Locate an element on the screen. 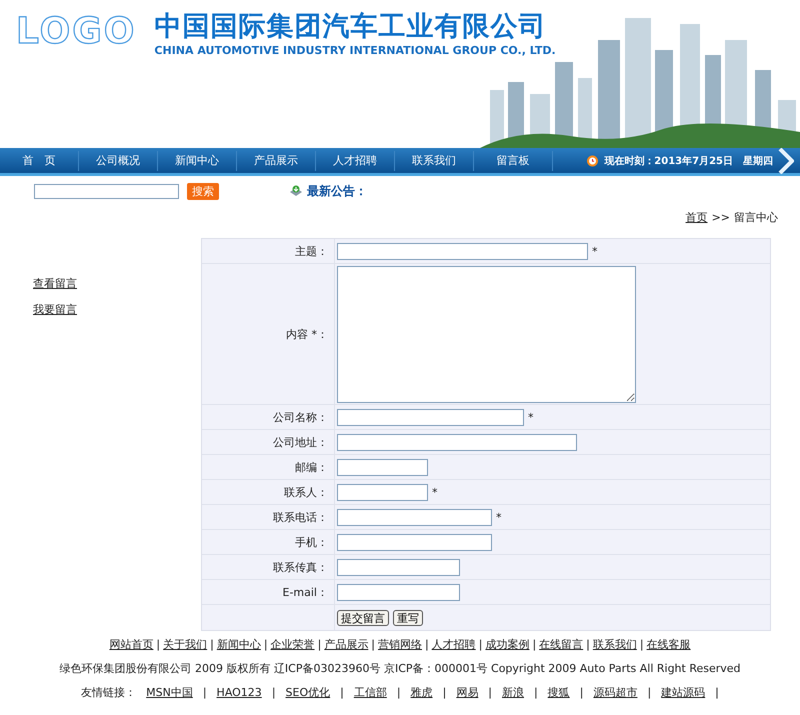  search-field is located at coordinates (106, 191).